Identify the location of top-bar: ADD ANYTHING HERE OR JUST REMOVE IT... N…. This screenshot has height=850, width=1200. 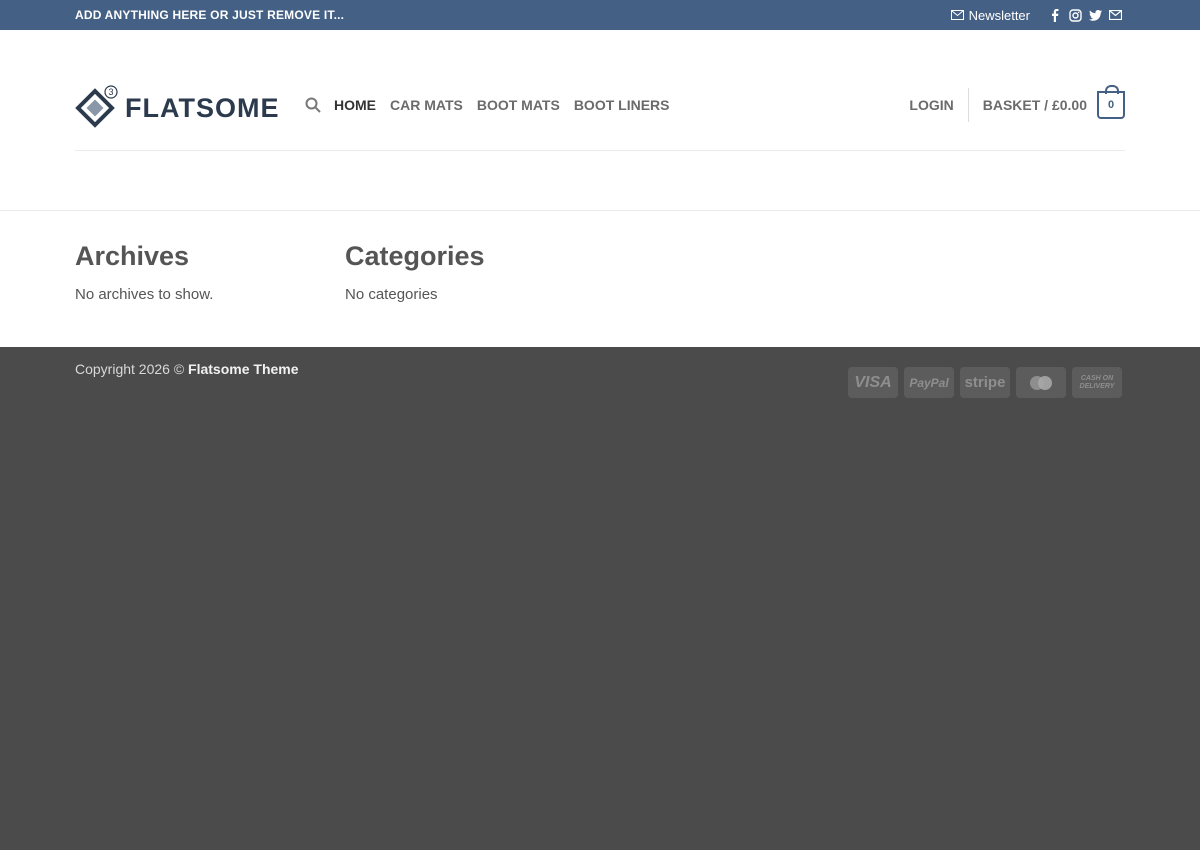
(600, 15).